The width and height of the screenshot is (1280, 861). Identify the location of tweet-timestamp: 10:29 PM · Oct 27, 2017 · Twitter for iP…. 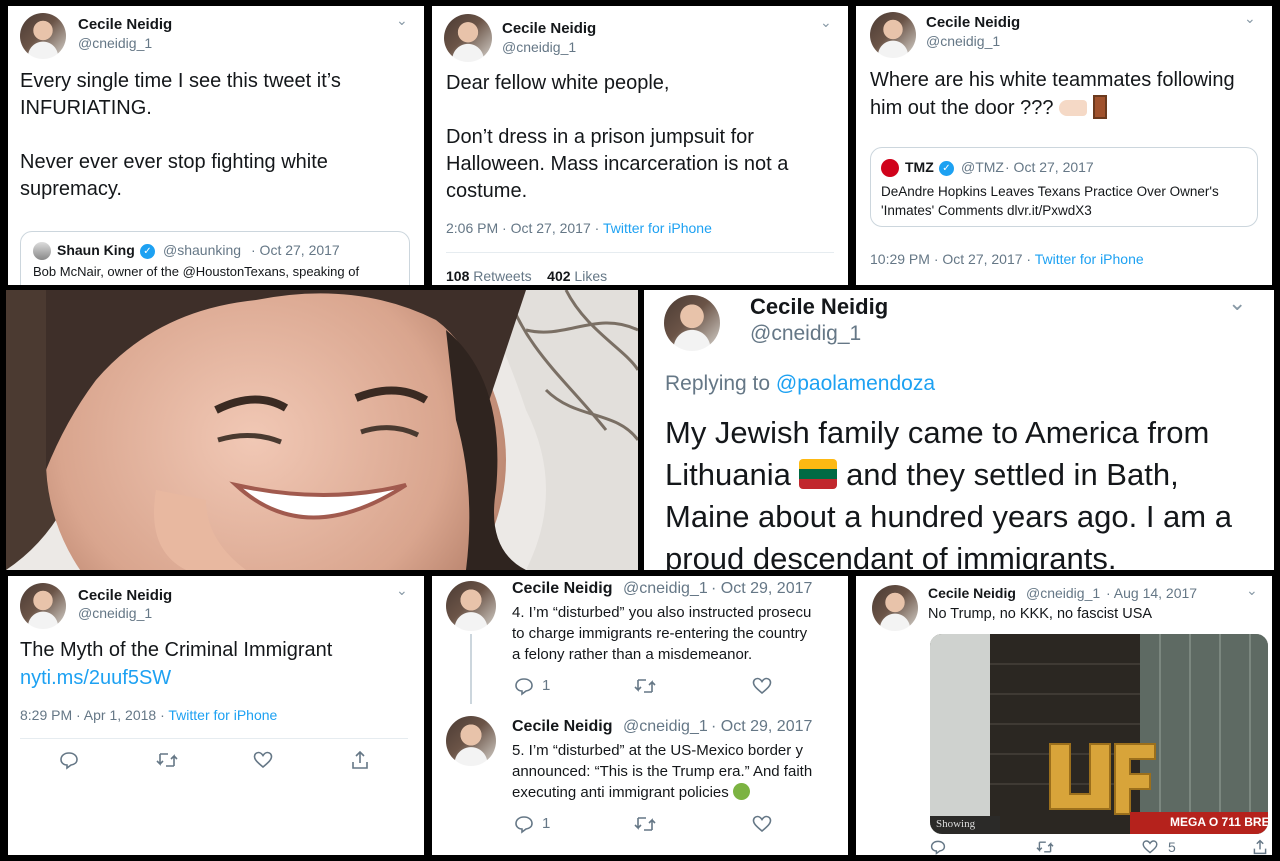
(1007, 259).